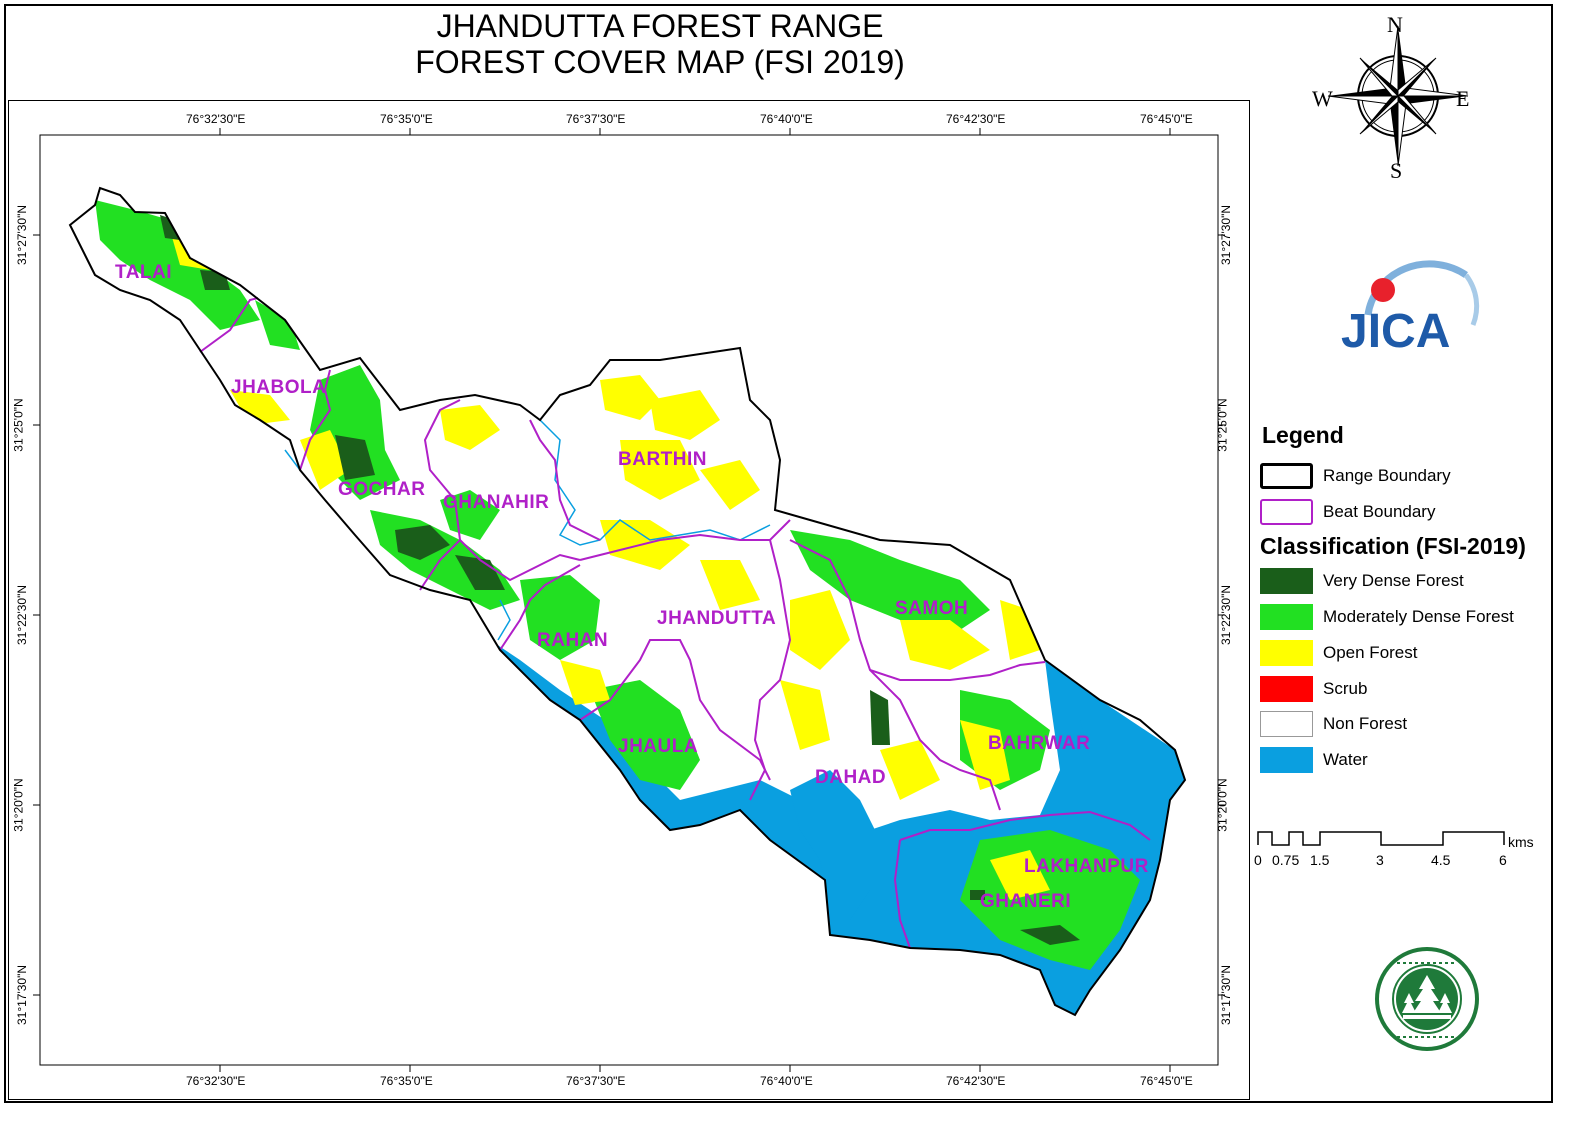 This screenshot has width=1587, height=1123. I want to click on beat-label-lakhanpur: LAKHANPUR, so click(1086, 866).